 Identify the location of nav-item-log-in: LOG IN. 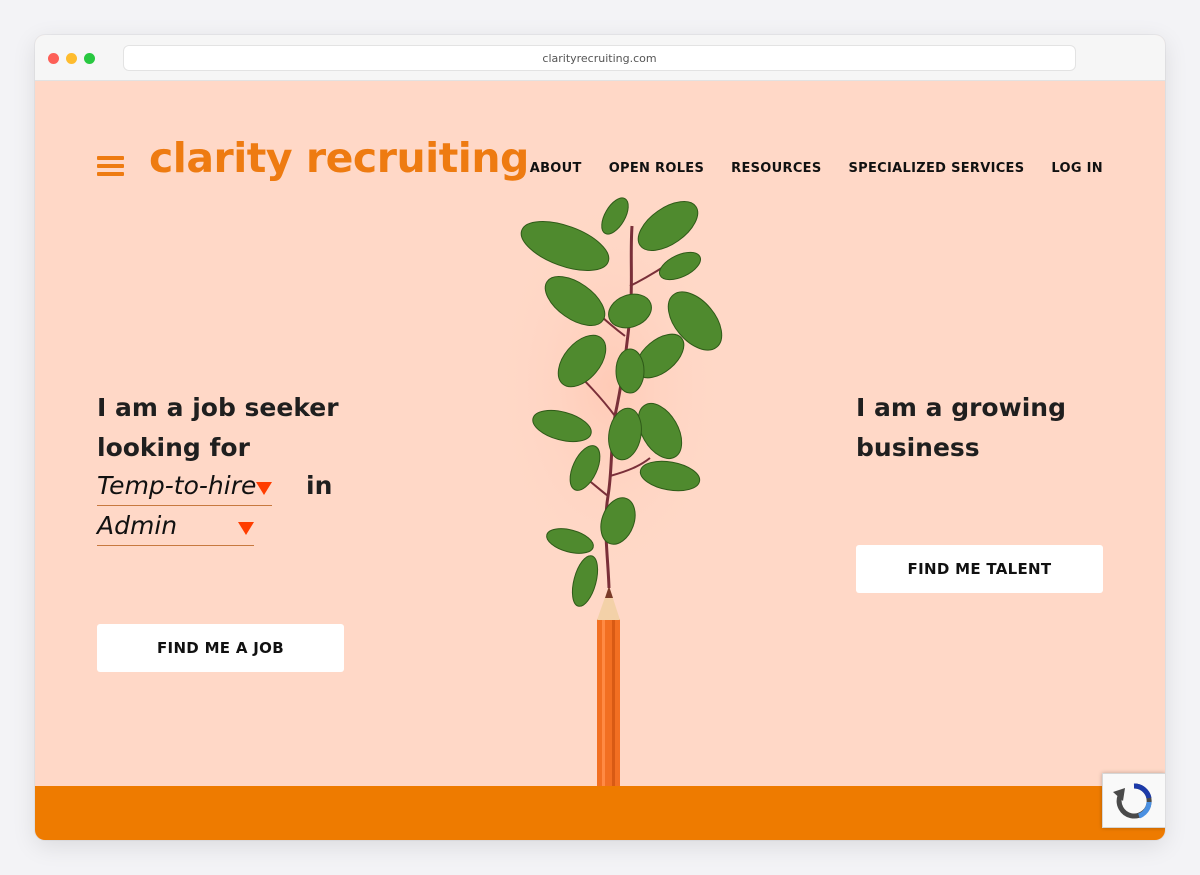
(1077, 168).